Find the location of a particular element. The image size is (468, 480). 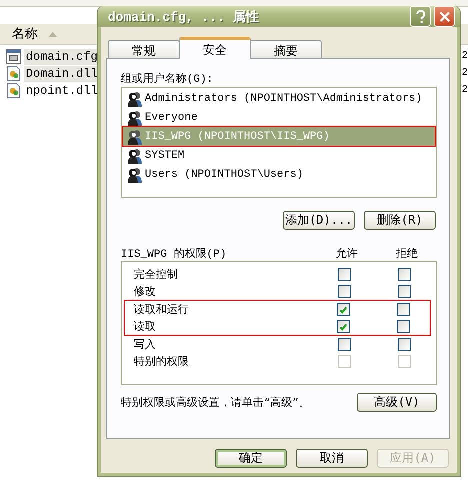

permission-name: 修改 is located at coordinates (145, 292).